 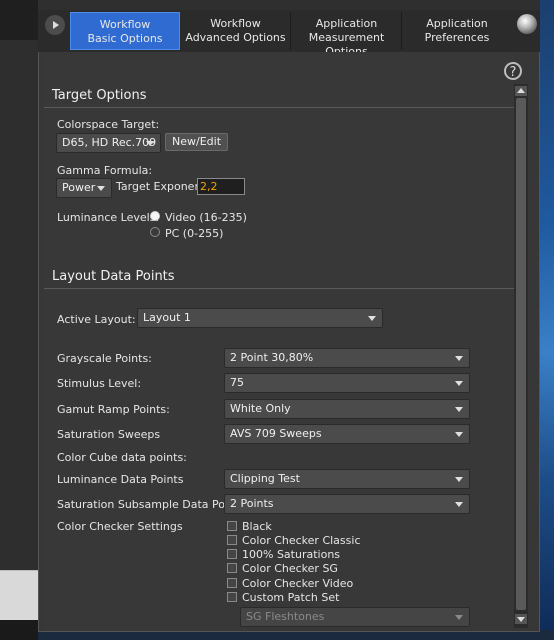 I want to click on tab-application-measurement-options: Application Measurement Options, so click(x=347, y=35).